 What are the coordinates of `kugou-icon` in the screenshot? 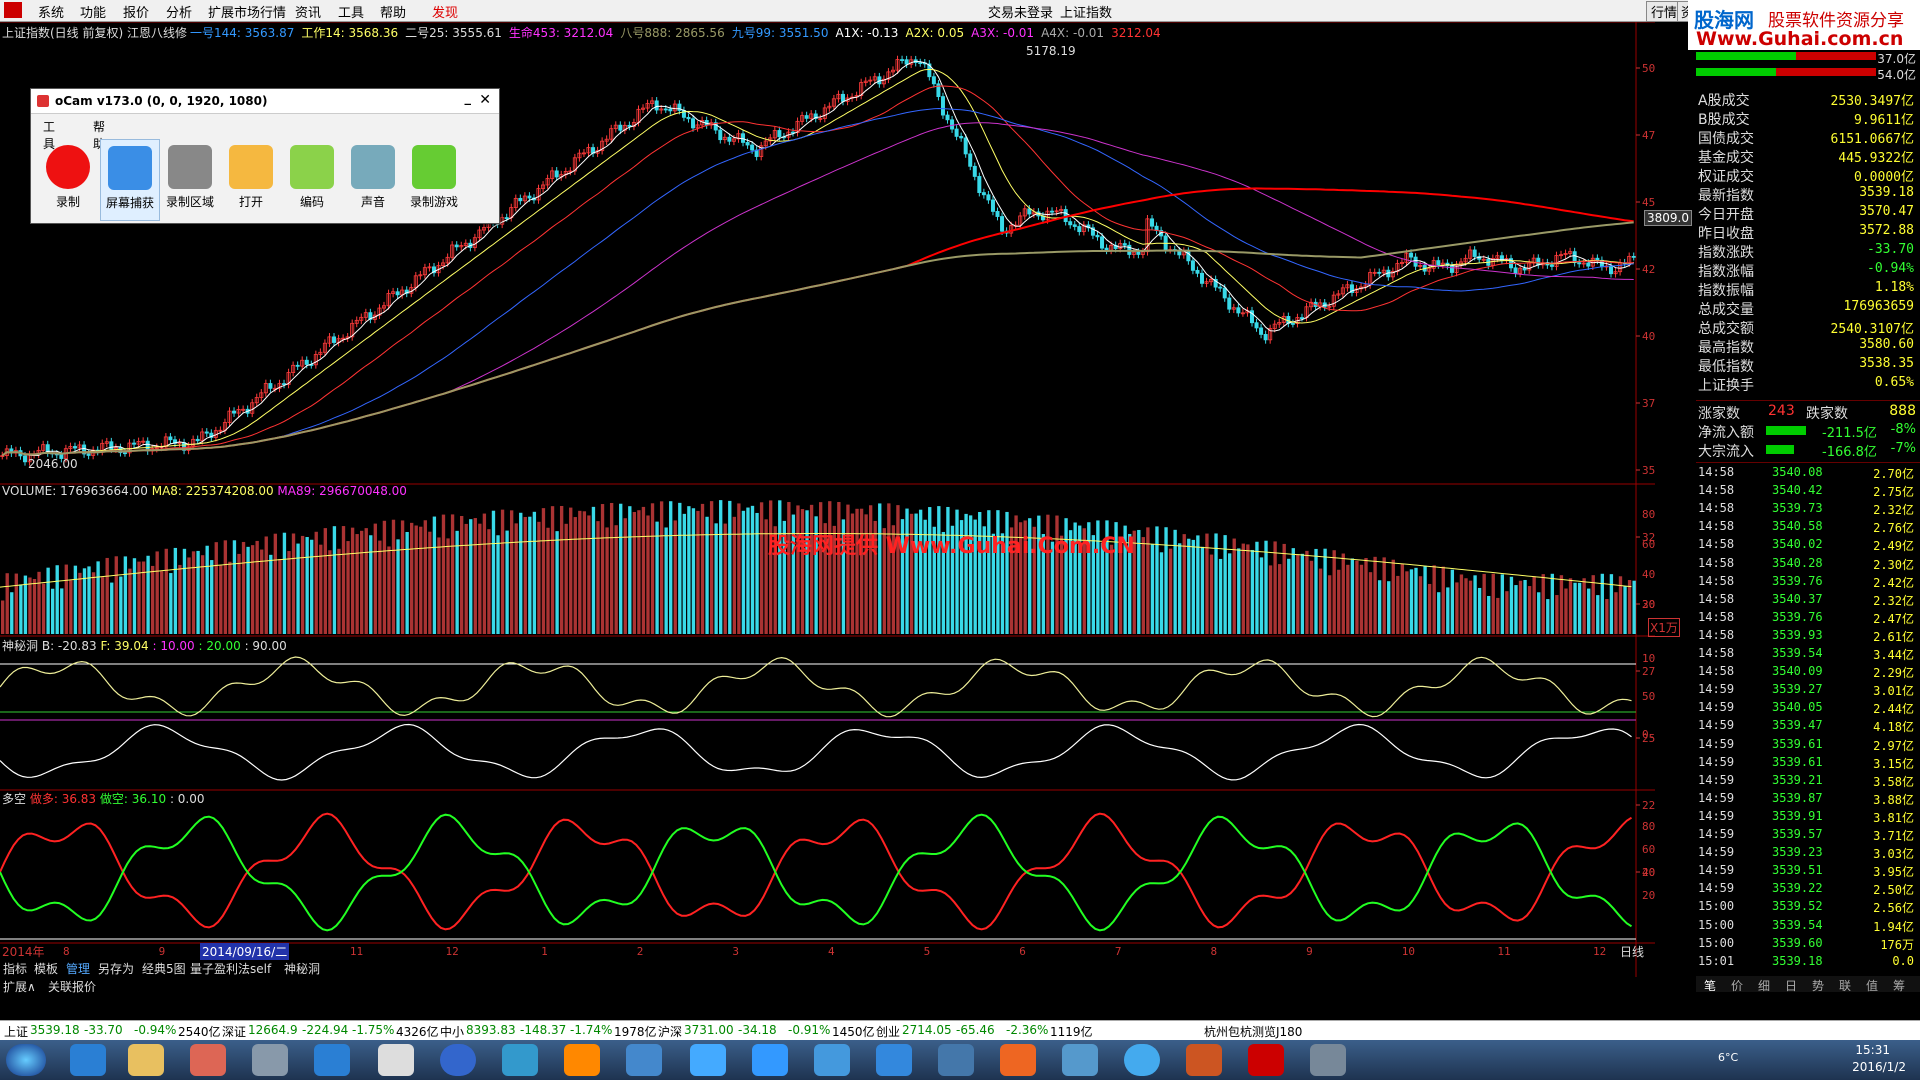 It's located at (458, 1060).